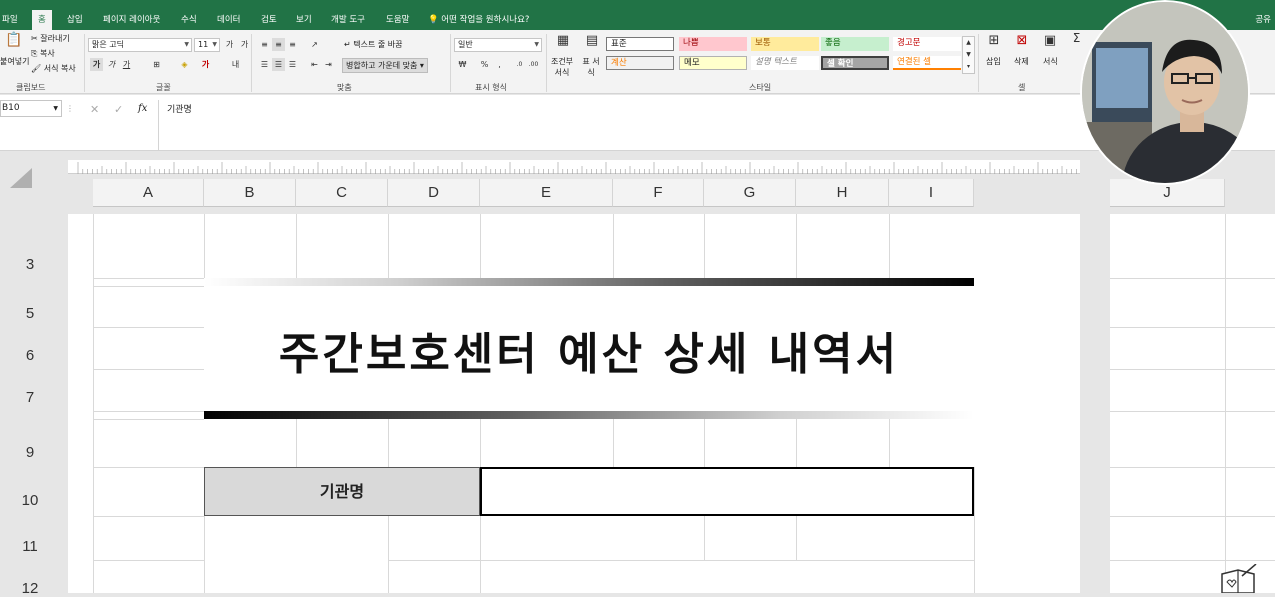  Describe the element at coordinates (148, 193) in the screenshot. I see `column-header-a: A` at that location.